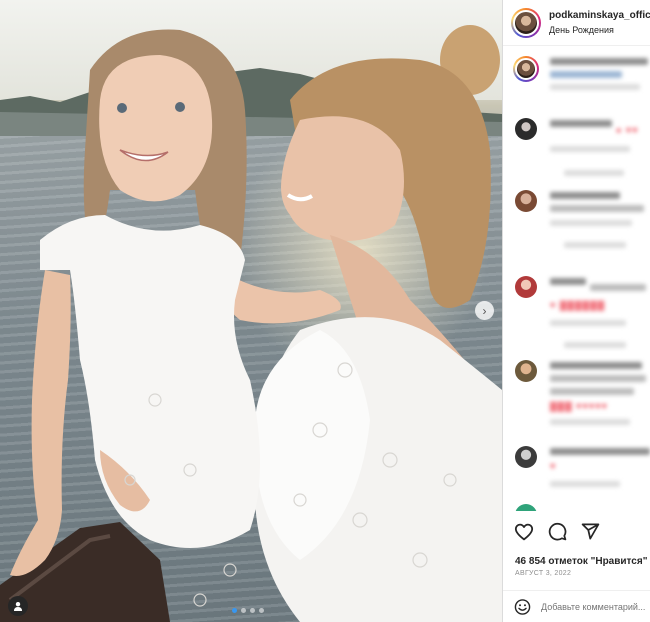 This screenshot has height=622, width=650. I want to click on post-date: АВГУСТ 3, 2022, so click(543, 573).